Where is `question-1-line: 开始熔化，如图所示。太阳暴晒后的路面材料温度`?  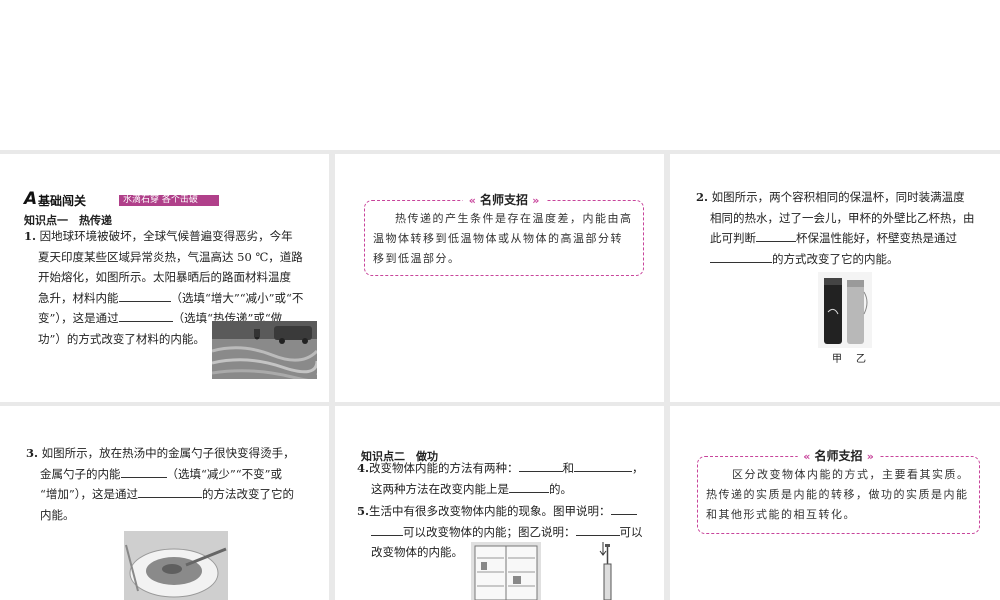
question-1-line: 开始熔化，如图所示。太阳暴晒后的路面材料温度 is located at coordinates (164, 277).